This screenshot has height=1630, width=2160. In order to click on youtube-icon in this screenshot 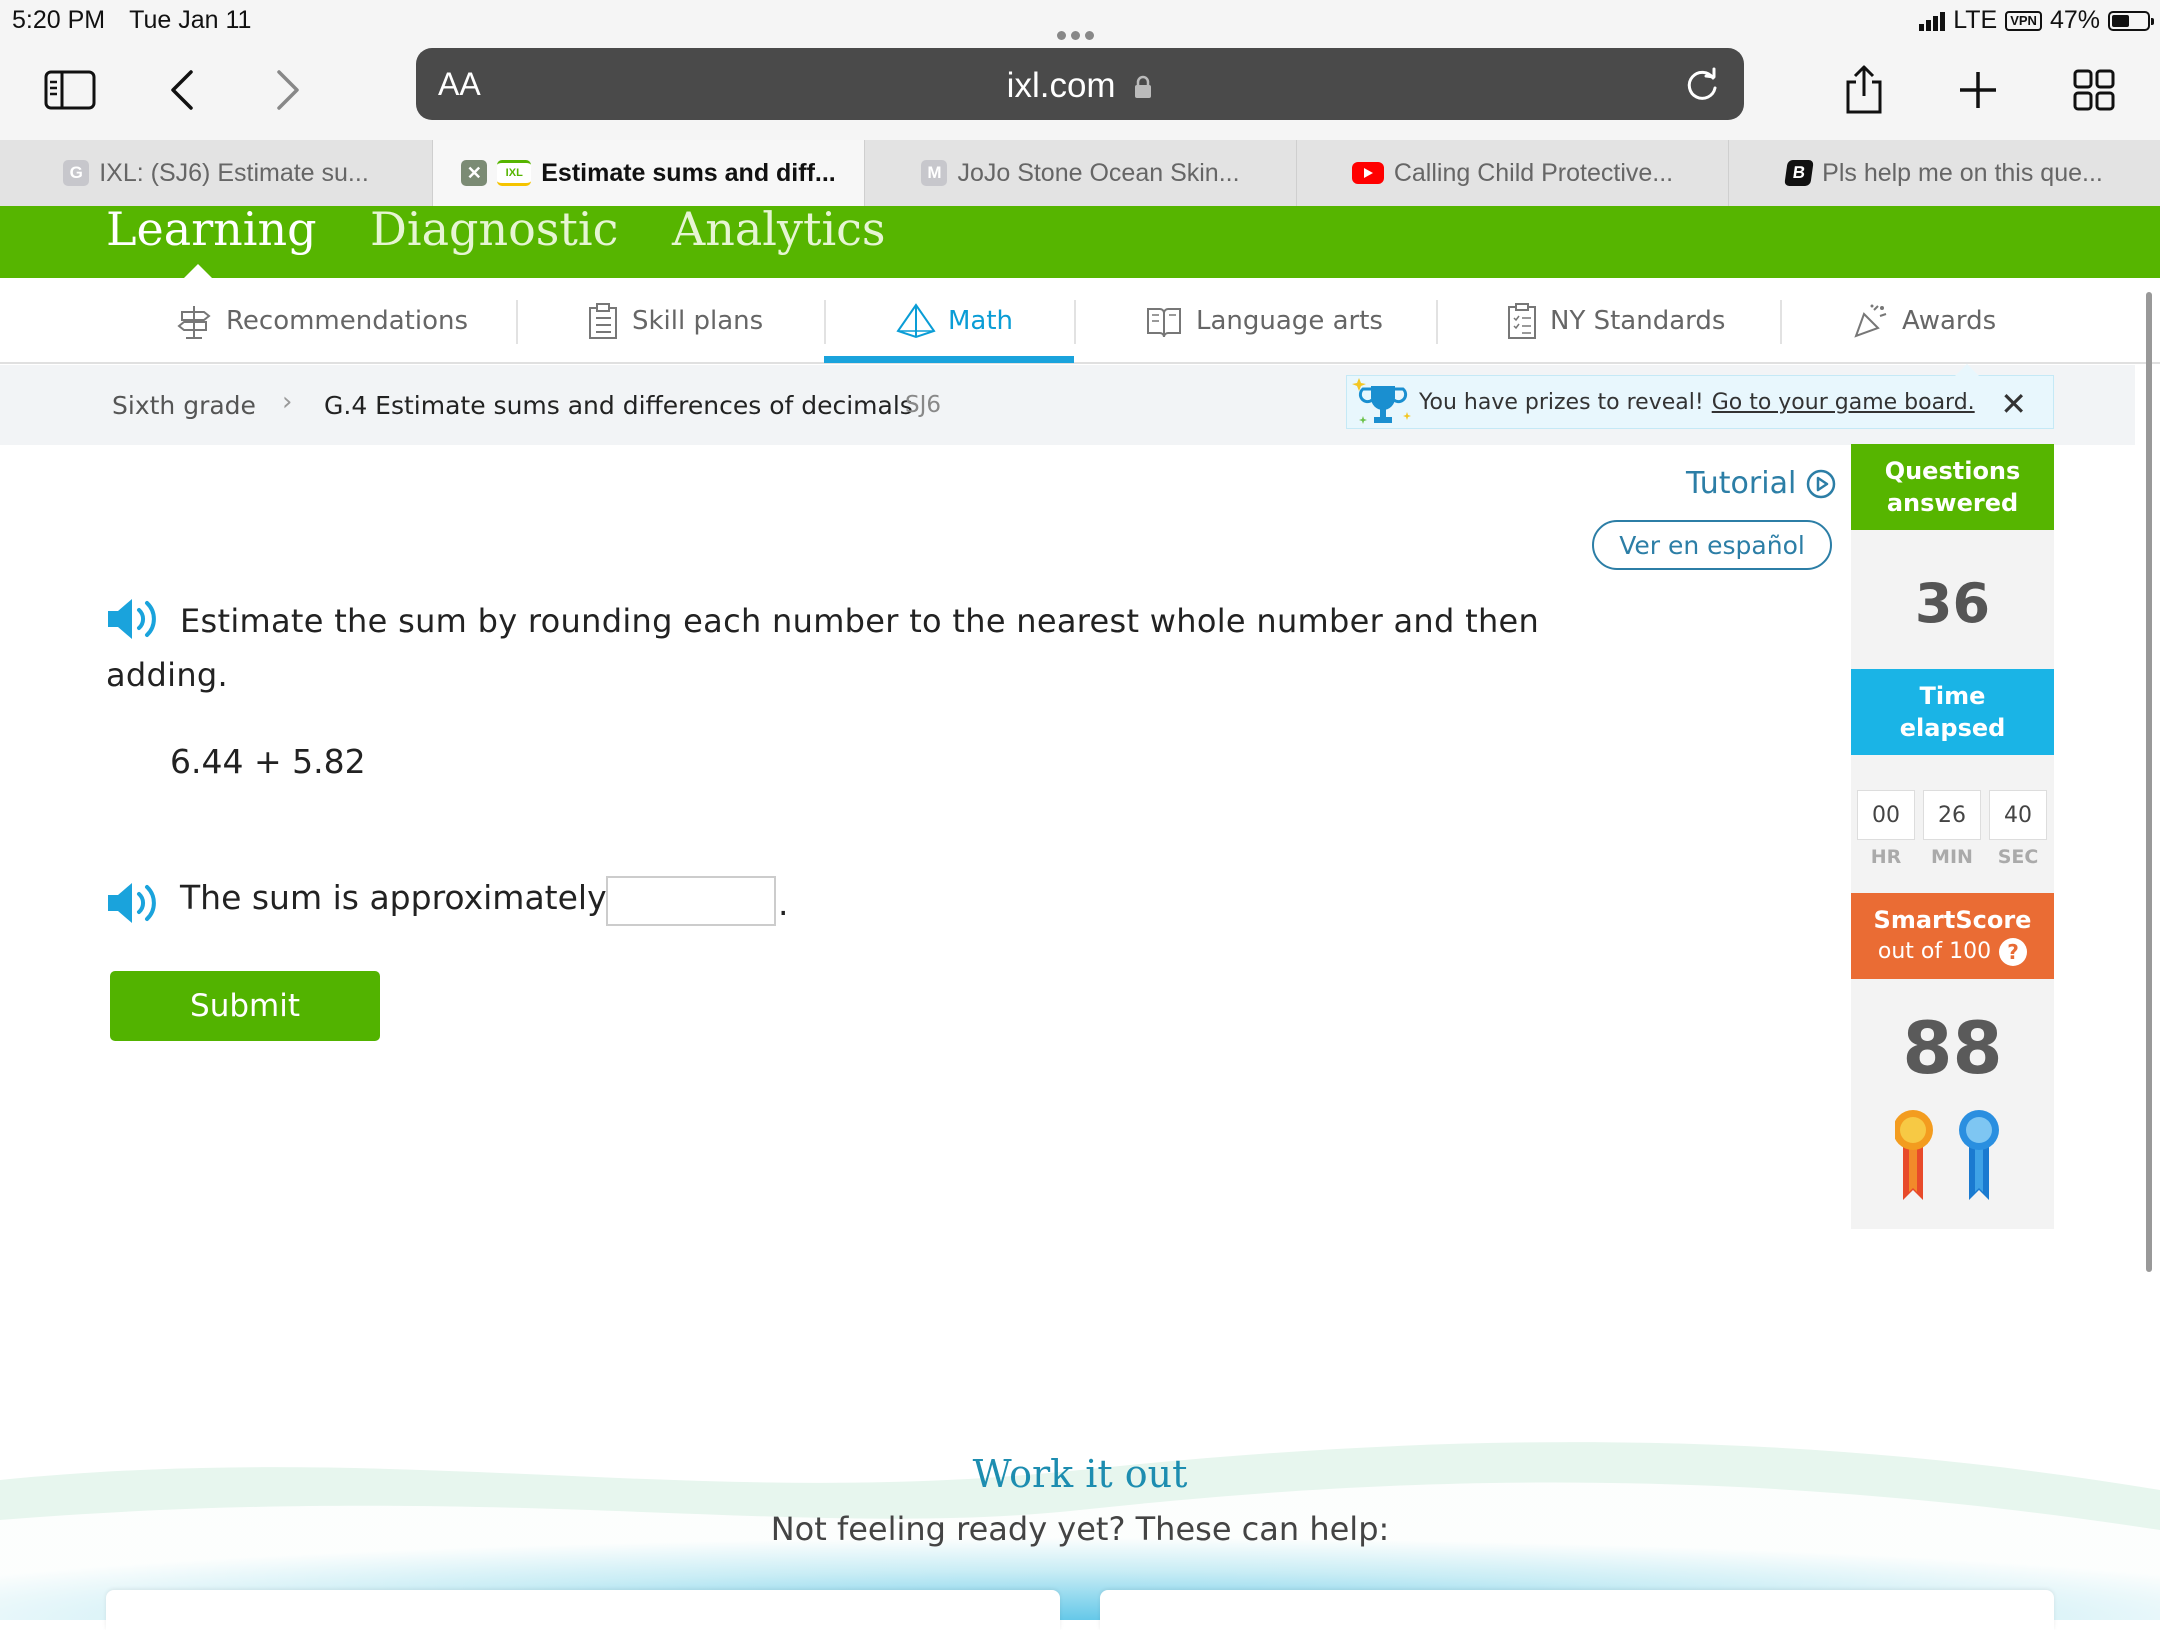, I will do `click(1367, 173)`.